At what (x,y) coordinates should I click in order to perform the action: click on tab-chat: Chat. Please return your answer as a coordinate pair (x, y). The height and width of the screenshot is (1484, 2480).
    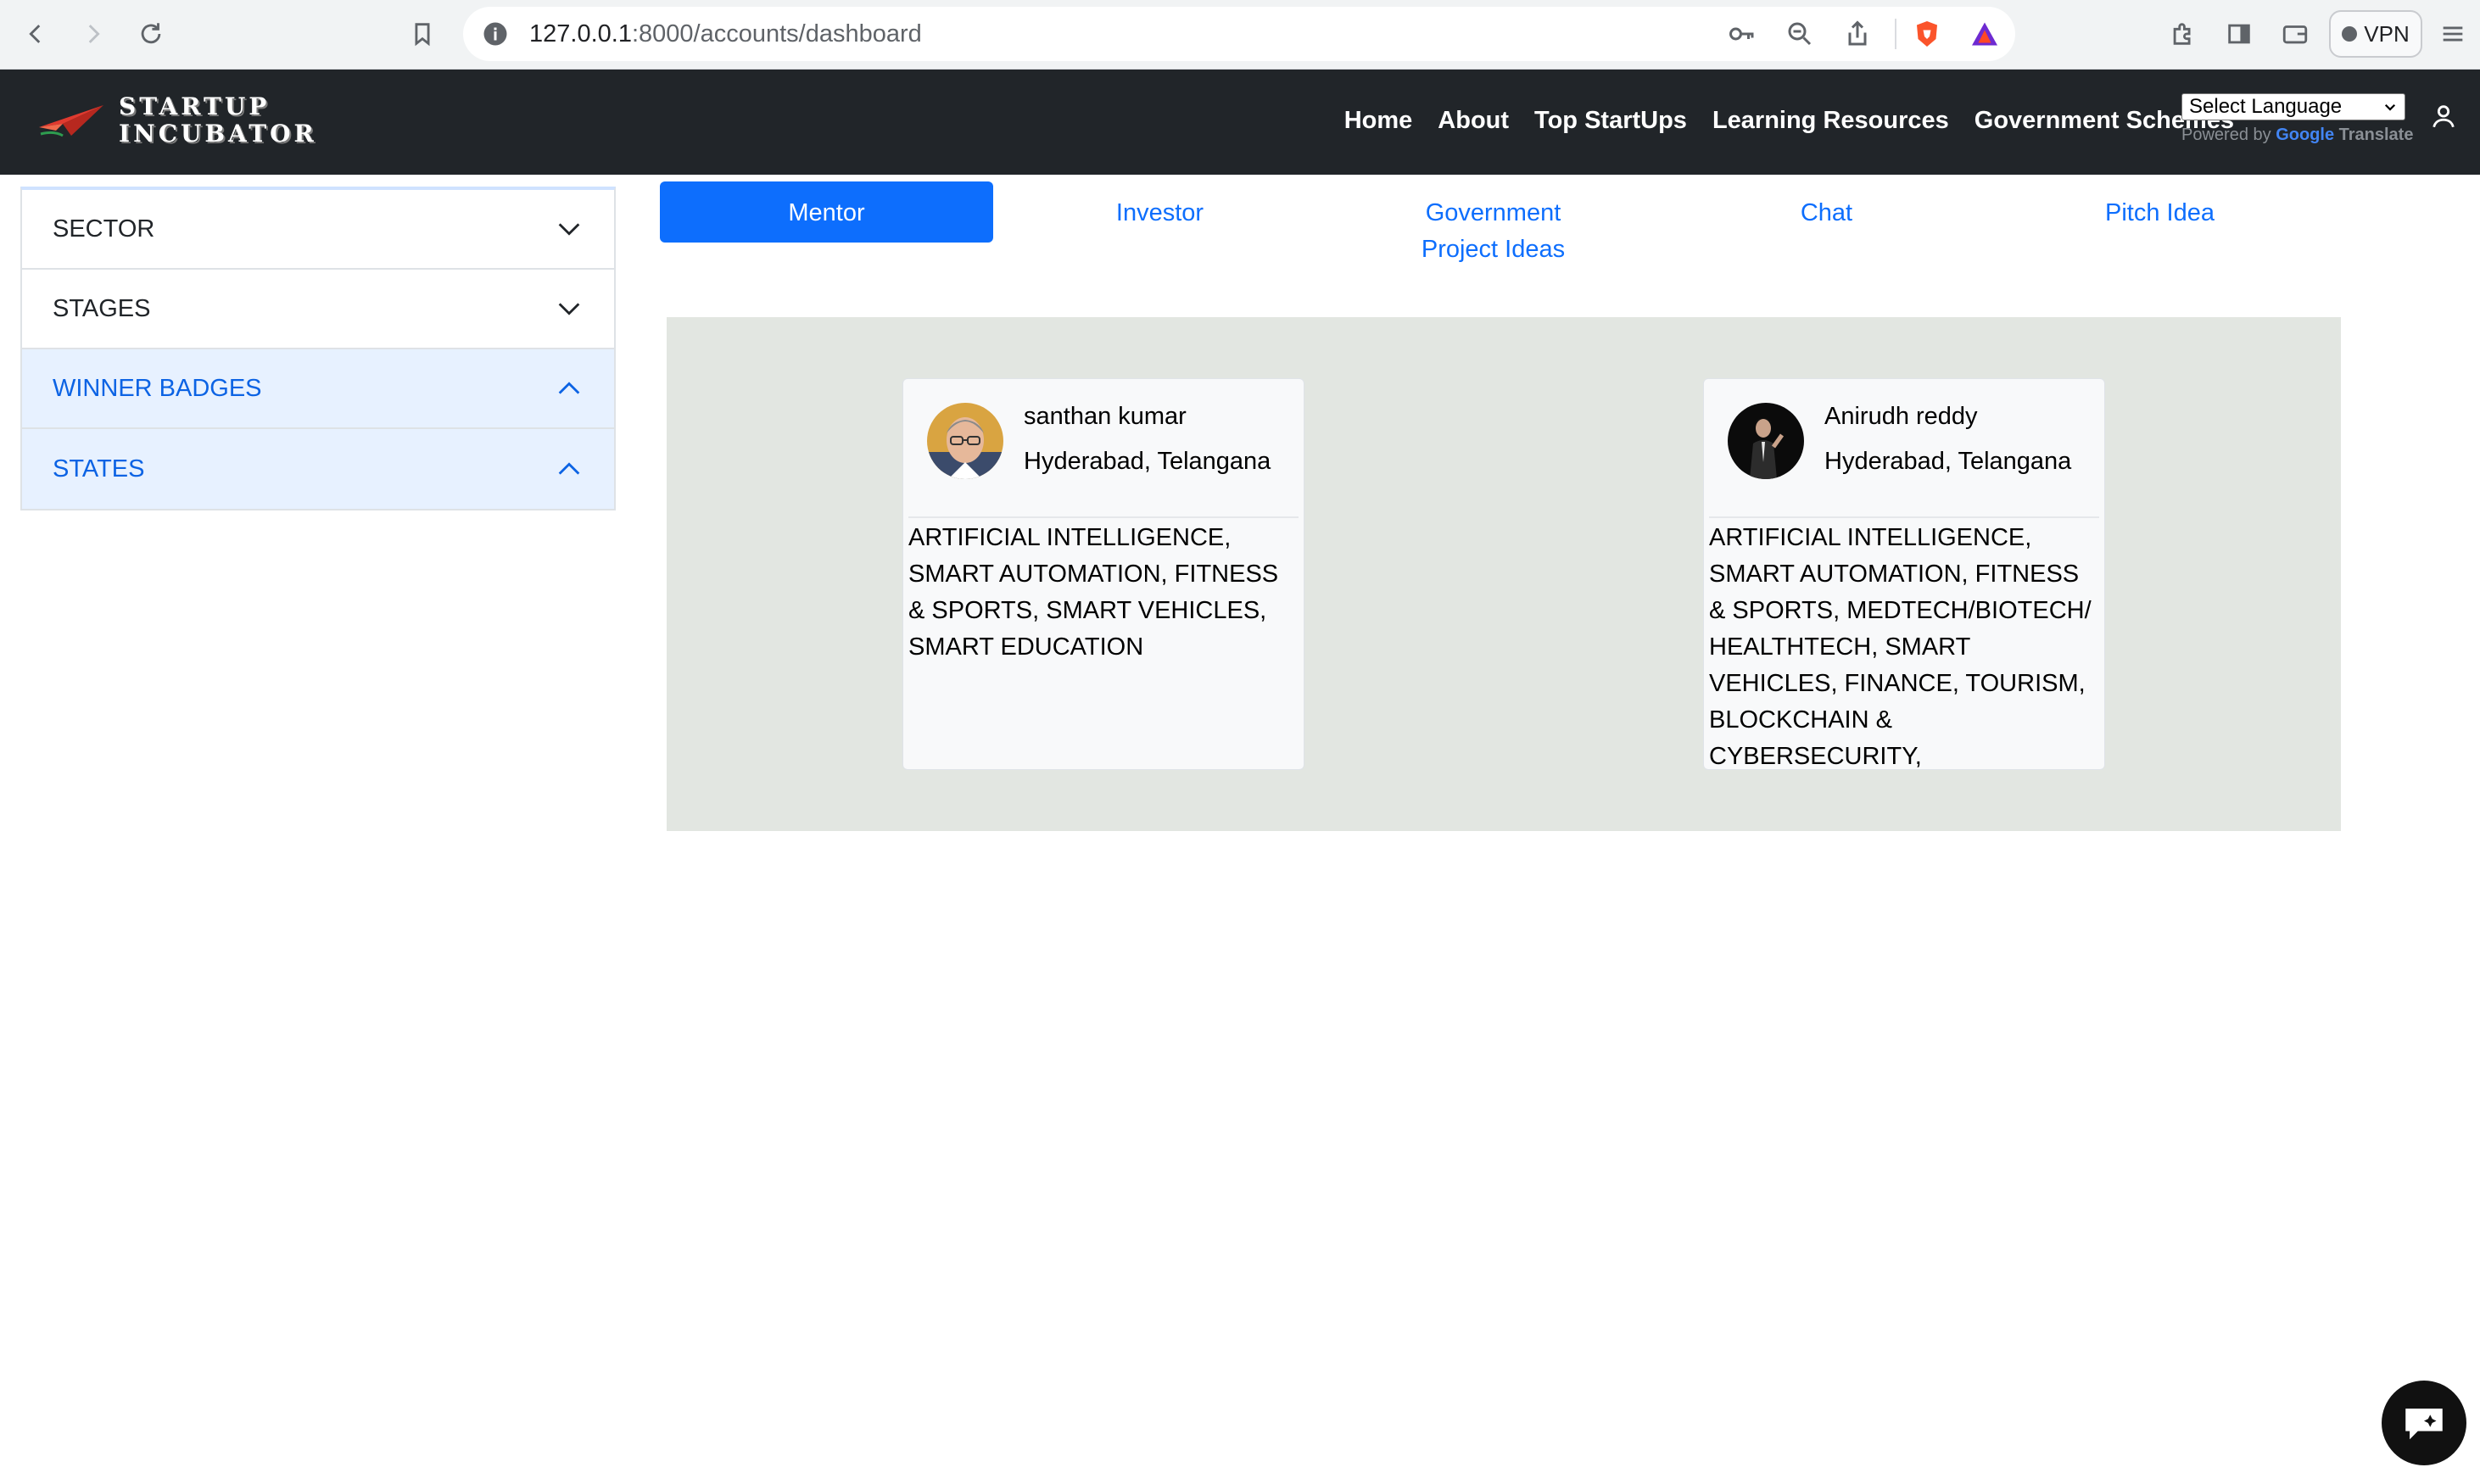
    Looking at the image, I should click on (1826, 212).